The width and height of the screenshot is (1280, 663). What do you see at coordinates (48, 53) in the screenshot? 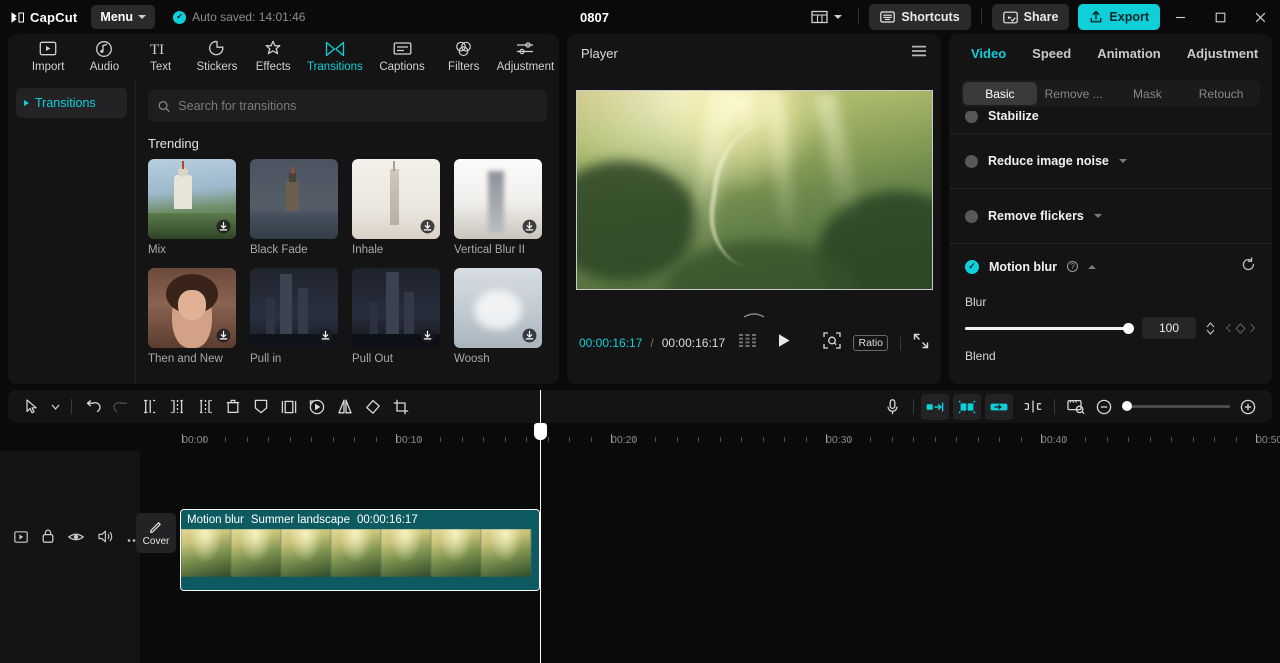
I see `nav-tab-import: Import` at bounding box center [48, 53].